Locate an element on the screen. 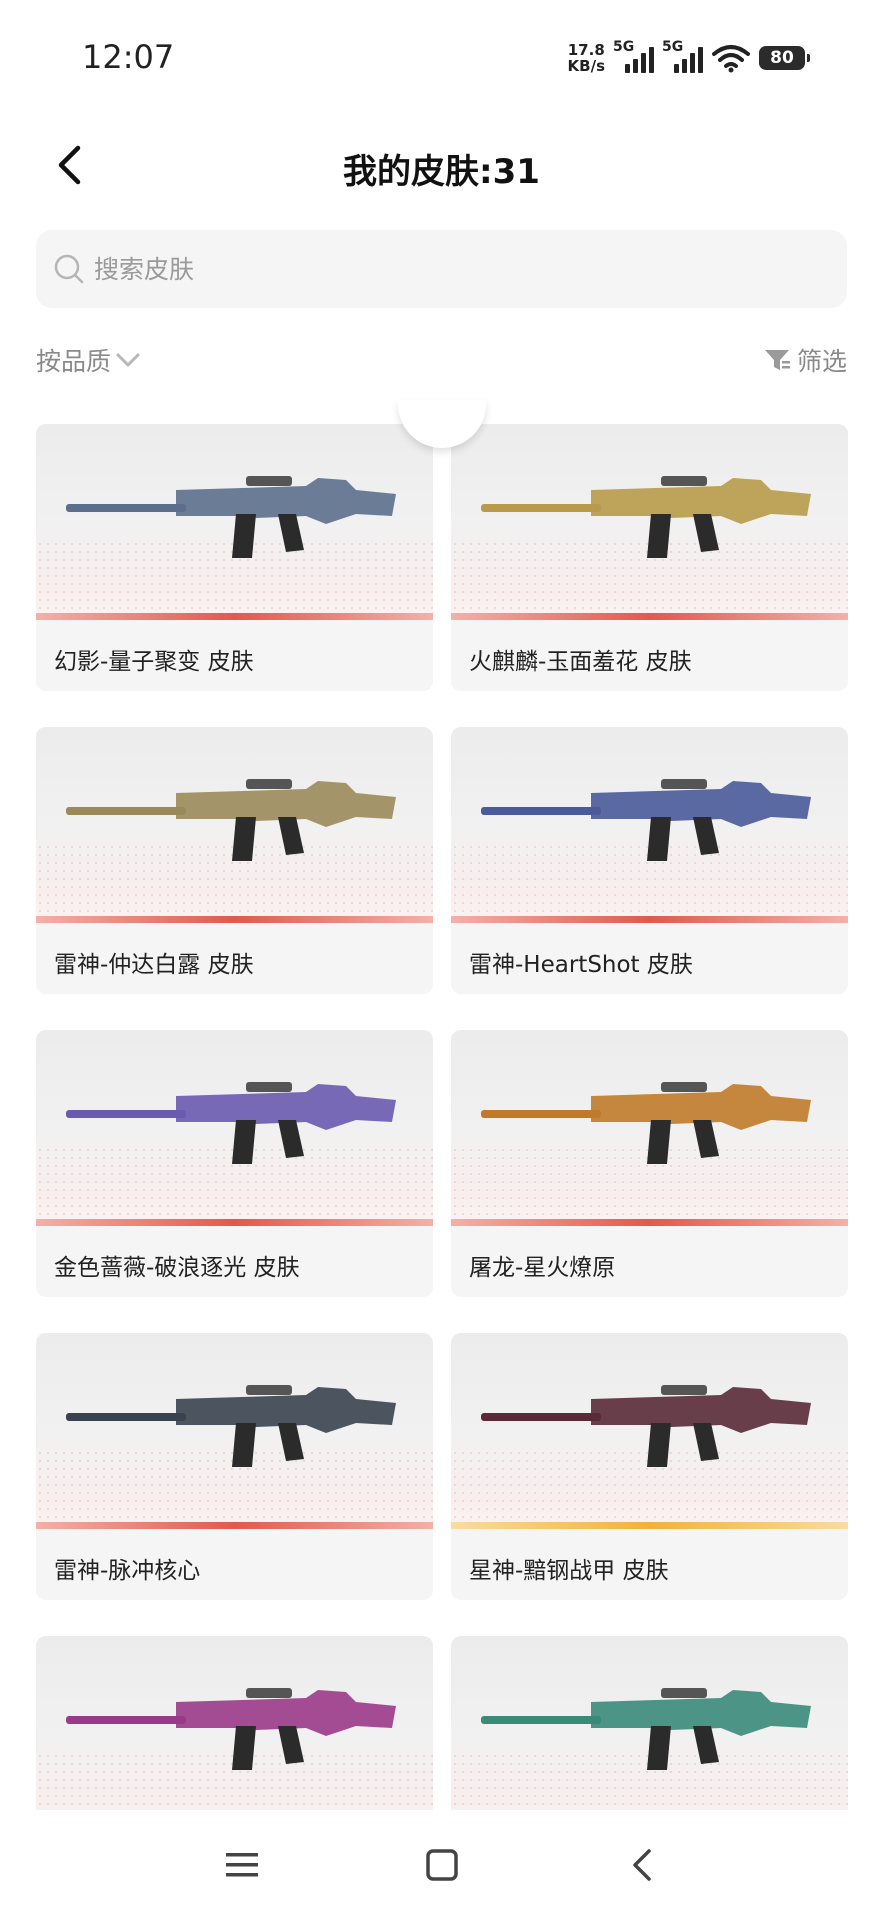 The height and width of the screenshot is (1920, 883). chevron-down-icon is located at coordinates (128, 360).